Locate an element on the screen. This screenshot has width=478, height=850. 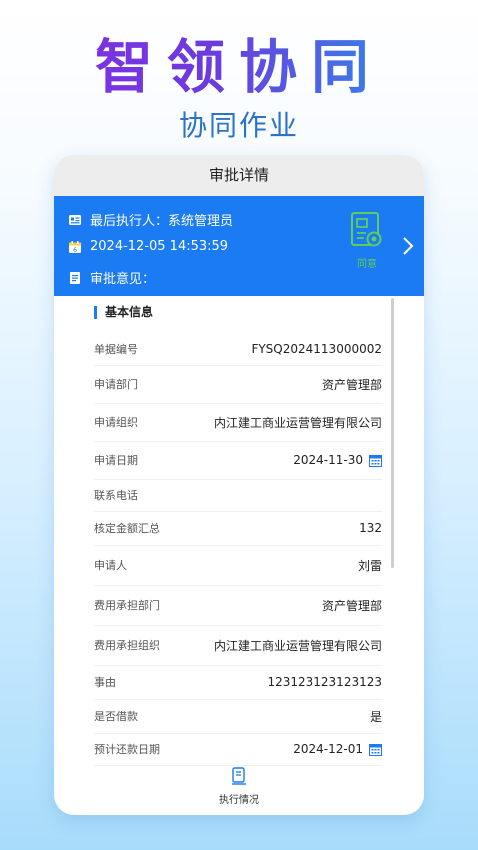
field-label: 申请日期 is located at coordinates (116, 460).